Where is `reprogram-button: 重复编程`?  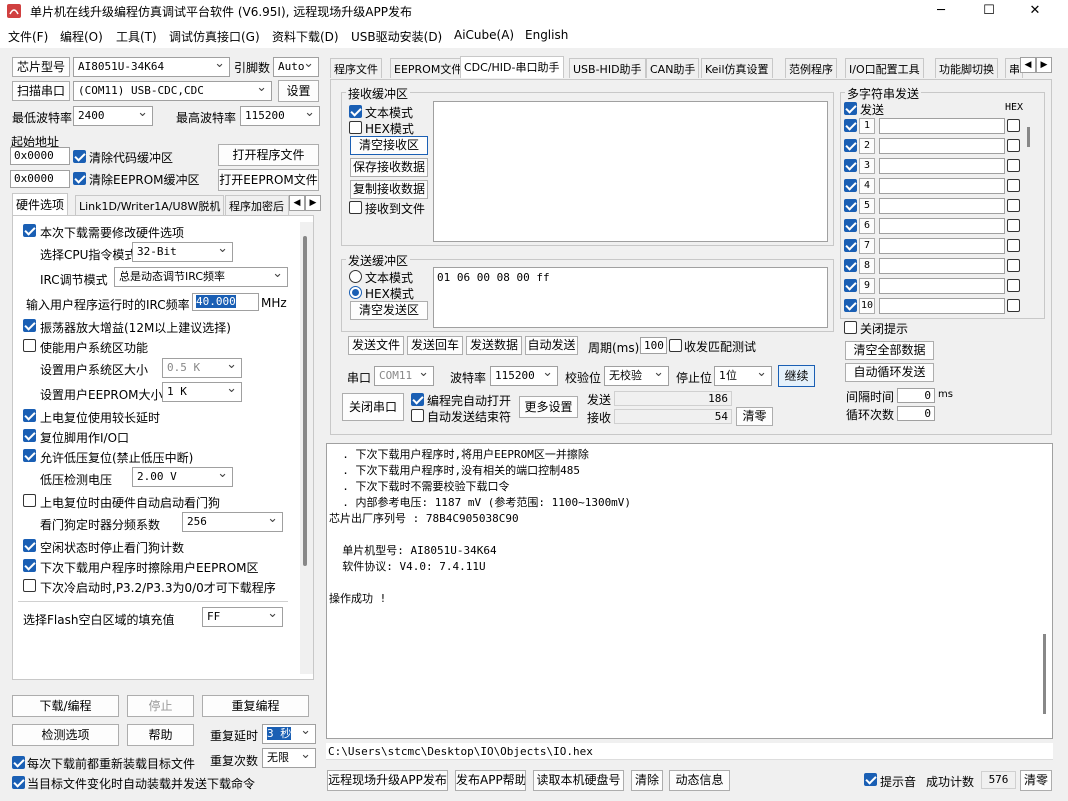 reprogram-button: 重复编程 is located at coordinates (255, 706).